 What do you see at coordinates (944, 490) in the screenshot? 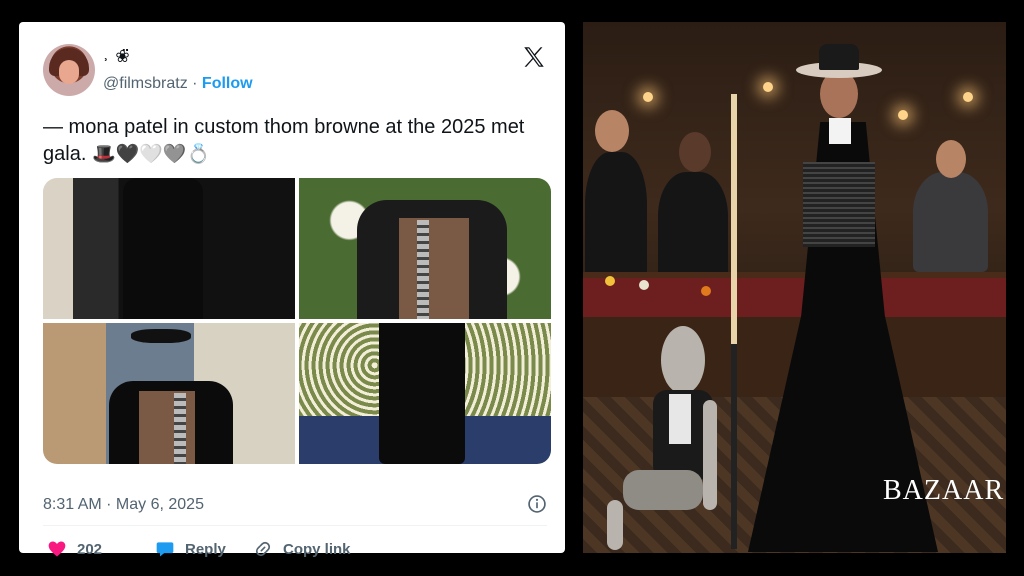
I see `bazaar-watermark: BAZAAR` at bounding box center [944, 490].